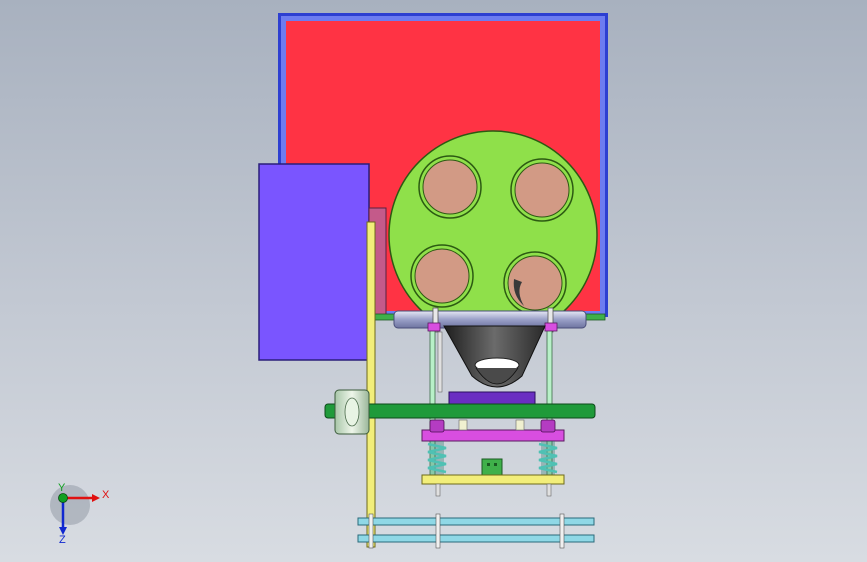  Describe the element at coordinates (106, 495) in the screenshot. I see `x-axis-label: X` at that location.